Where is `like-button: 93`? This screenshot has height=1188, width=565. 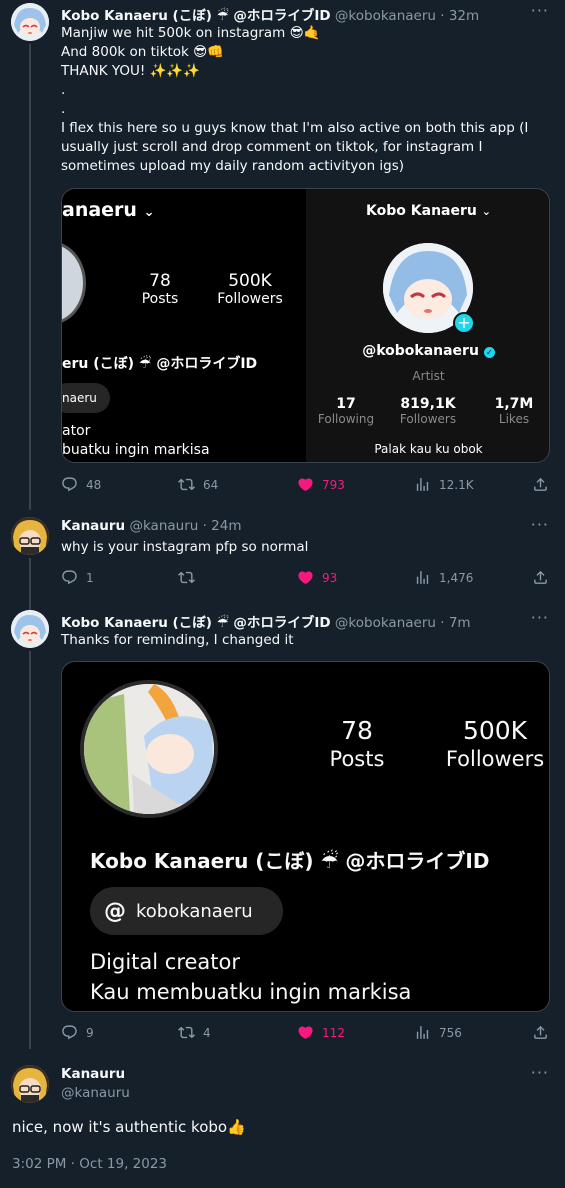 like-button: 93 is located at coordinates (317, 577).